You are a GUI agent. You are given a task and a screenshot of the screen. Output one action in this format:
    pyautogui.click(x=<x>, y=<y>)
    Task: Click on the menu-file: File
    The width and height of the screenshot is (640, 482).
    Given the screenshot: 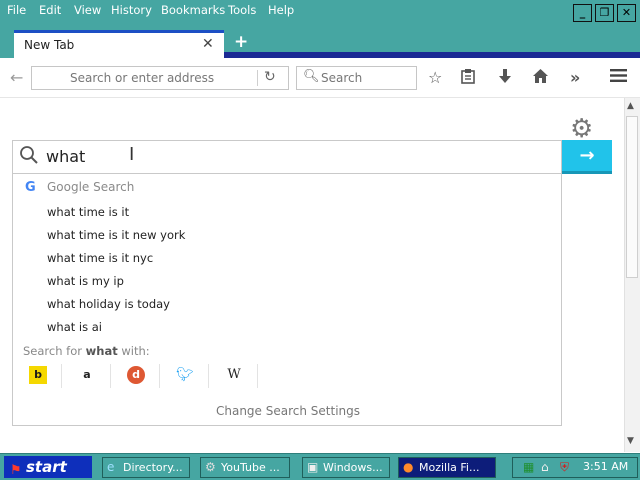 What is the action you would take?
    pyautogui.click(x=16, y=10)
    